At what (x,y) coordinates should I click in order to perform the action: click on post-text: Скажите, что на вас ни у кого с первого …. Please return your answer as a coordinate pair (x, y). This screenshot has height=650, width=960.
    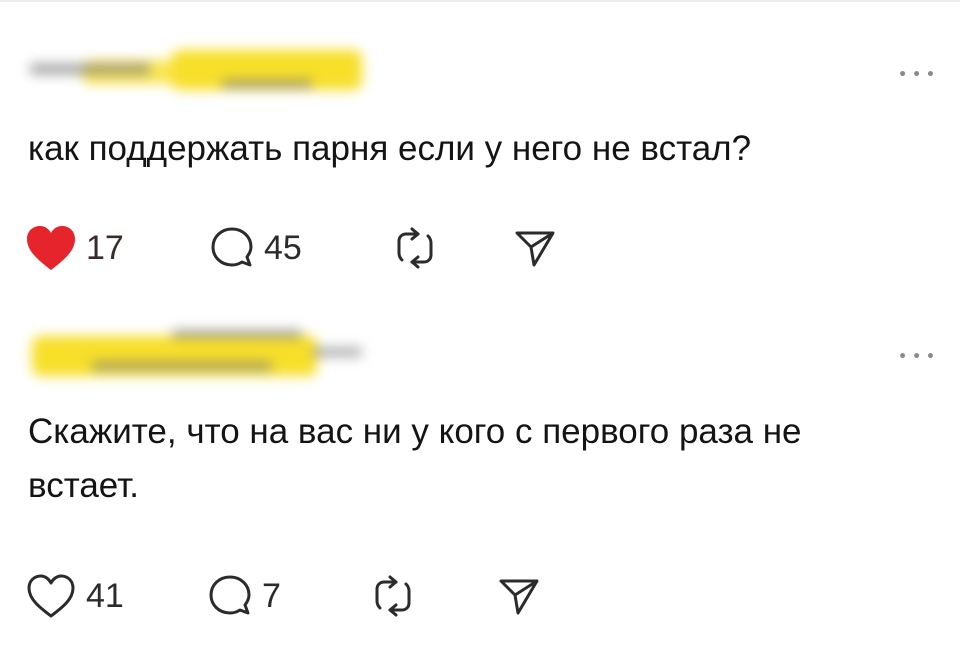
    Looking at the image, I should click on (415, 458).